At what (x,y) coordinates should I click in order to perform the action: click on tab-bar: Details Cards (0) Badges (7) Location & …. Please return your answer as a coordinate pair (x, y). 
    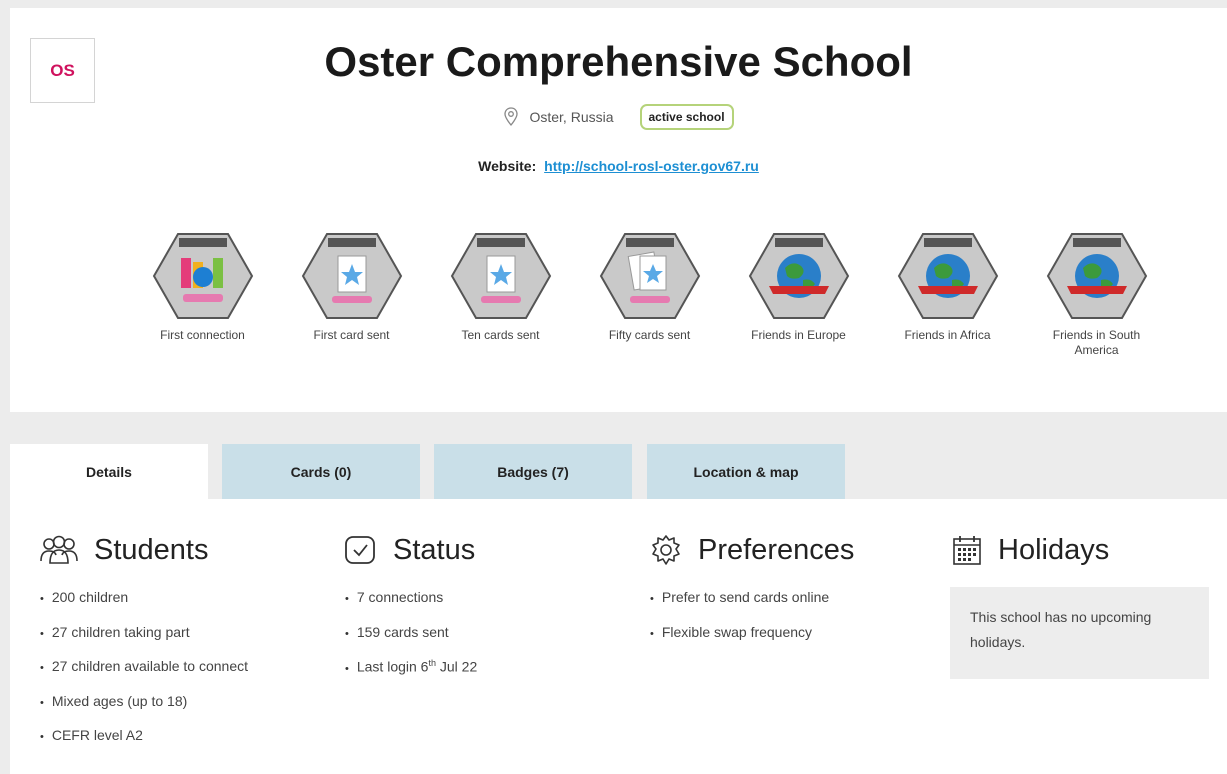
    Looking at the image, I should click on (618, 471).